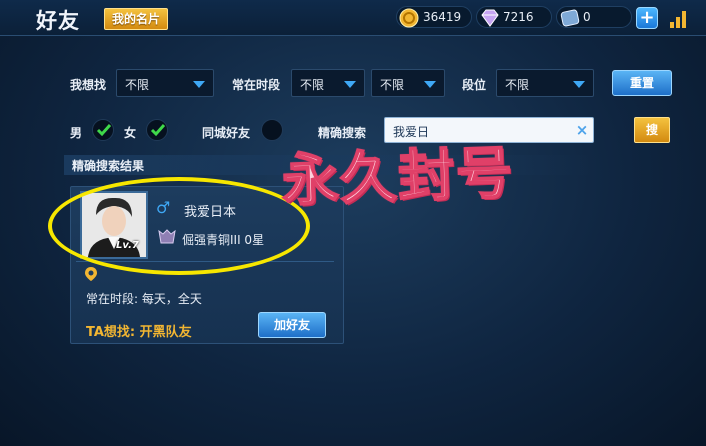 The image size is (706, 446). Describe the element at coordinates (442, 17) in the screenshot. I see `gold-amount: 36419` at that location.